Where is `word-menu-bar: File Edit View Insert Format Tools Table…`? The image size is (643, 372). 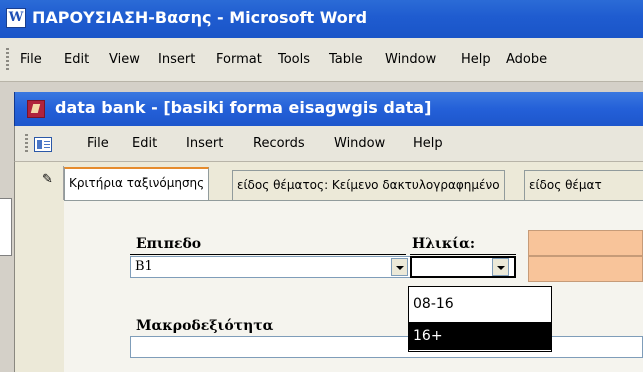
word-menu-bar: File Edit View Insert Format Tools Table… is located at coordinates (321, 60).